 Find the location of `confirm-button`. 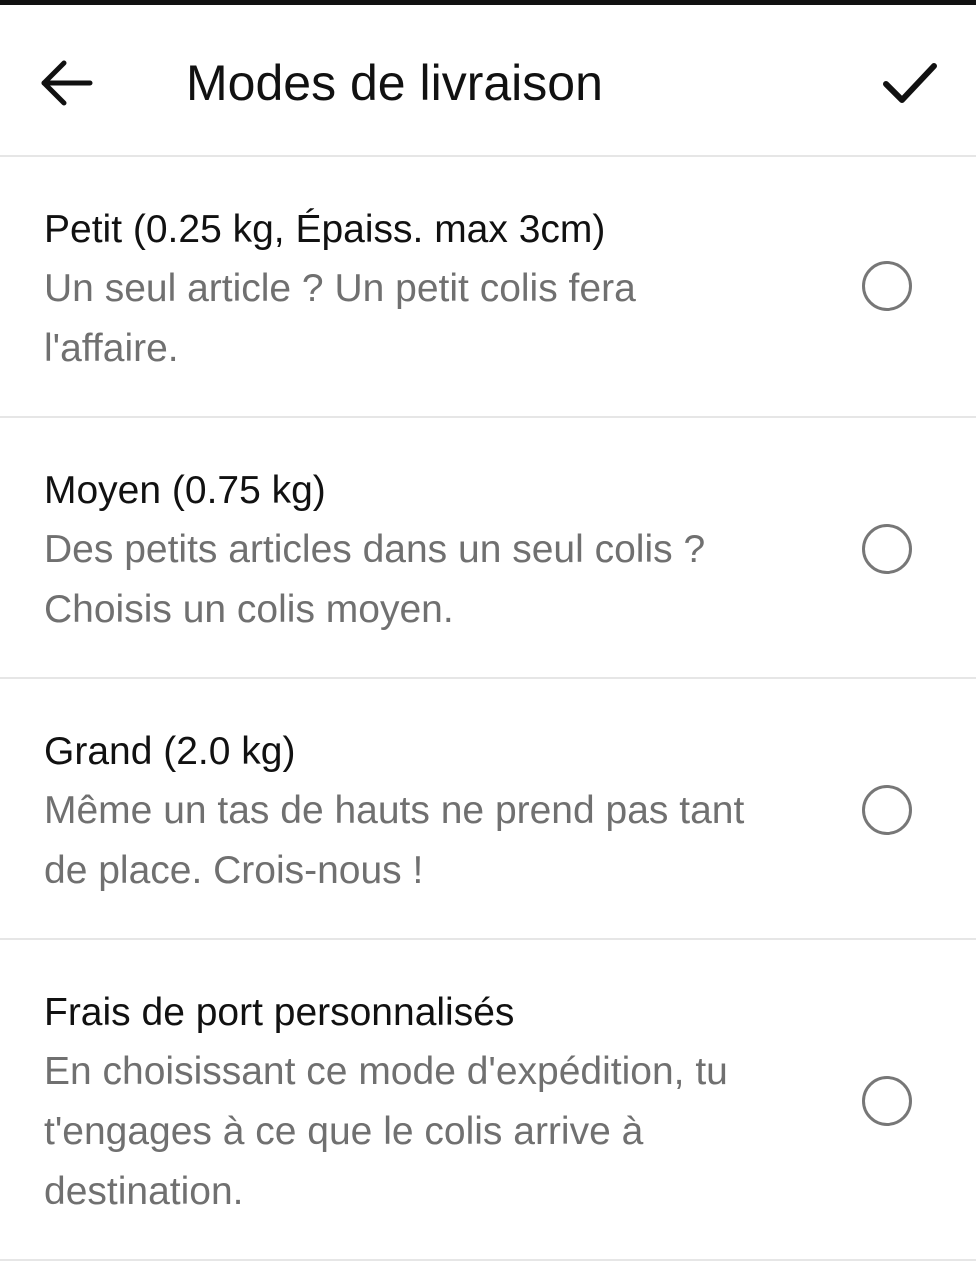

confirm-button is located at coordinates (910, 83).